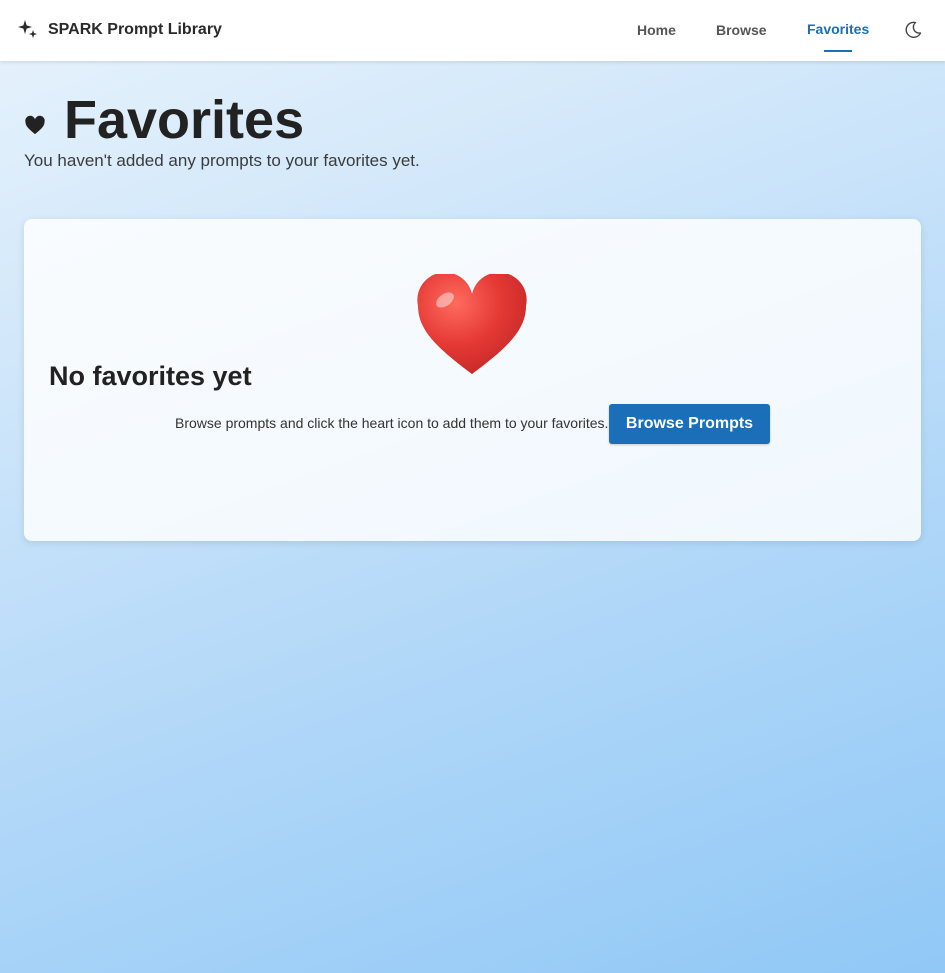 The height and width of the screenshot is (973, 945). Describe the element at coordinates (913, 30) in the screenshot. I see `moon-icon` at that location.